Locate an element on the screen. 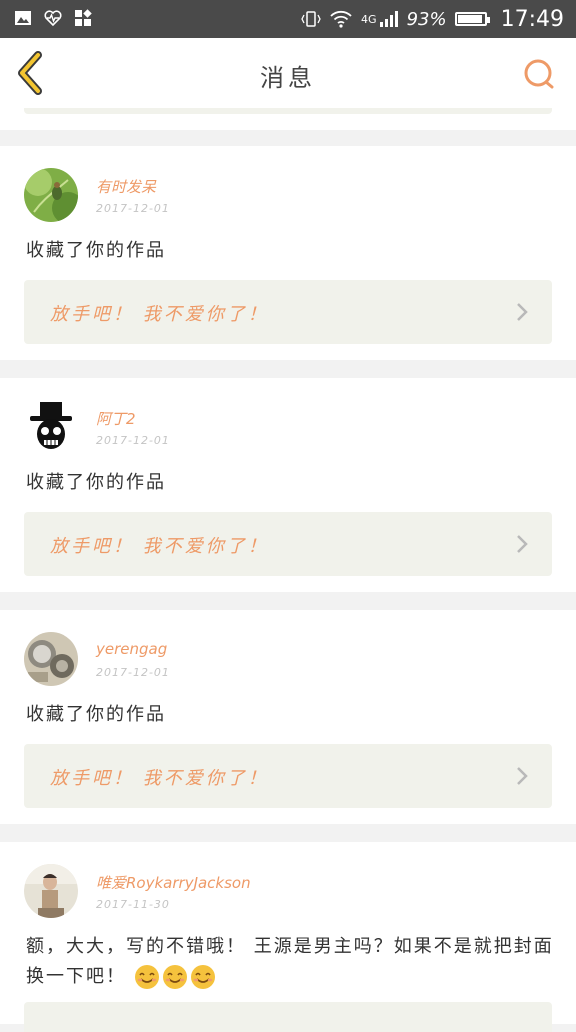 This screenshot has width=576, height=1032. status-bar: 4G 93% 17:49 is located at coordinates (288, 19).